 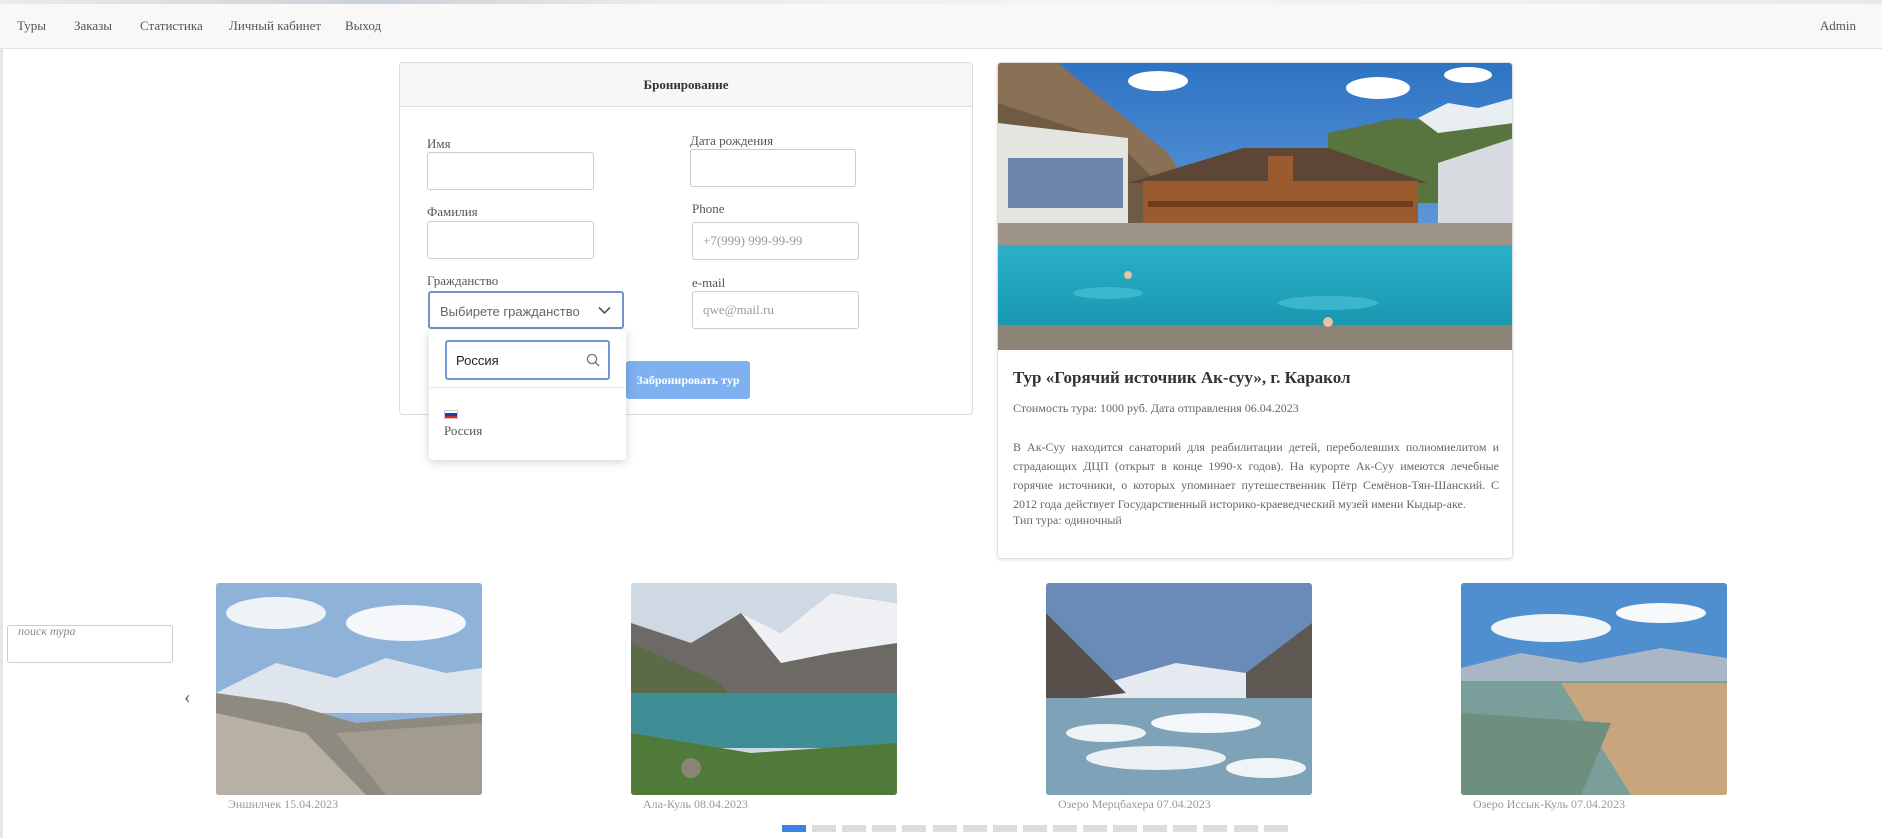 I want to click on booking-title: Бронирование, so click(x=686, y=85).